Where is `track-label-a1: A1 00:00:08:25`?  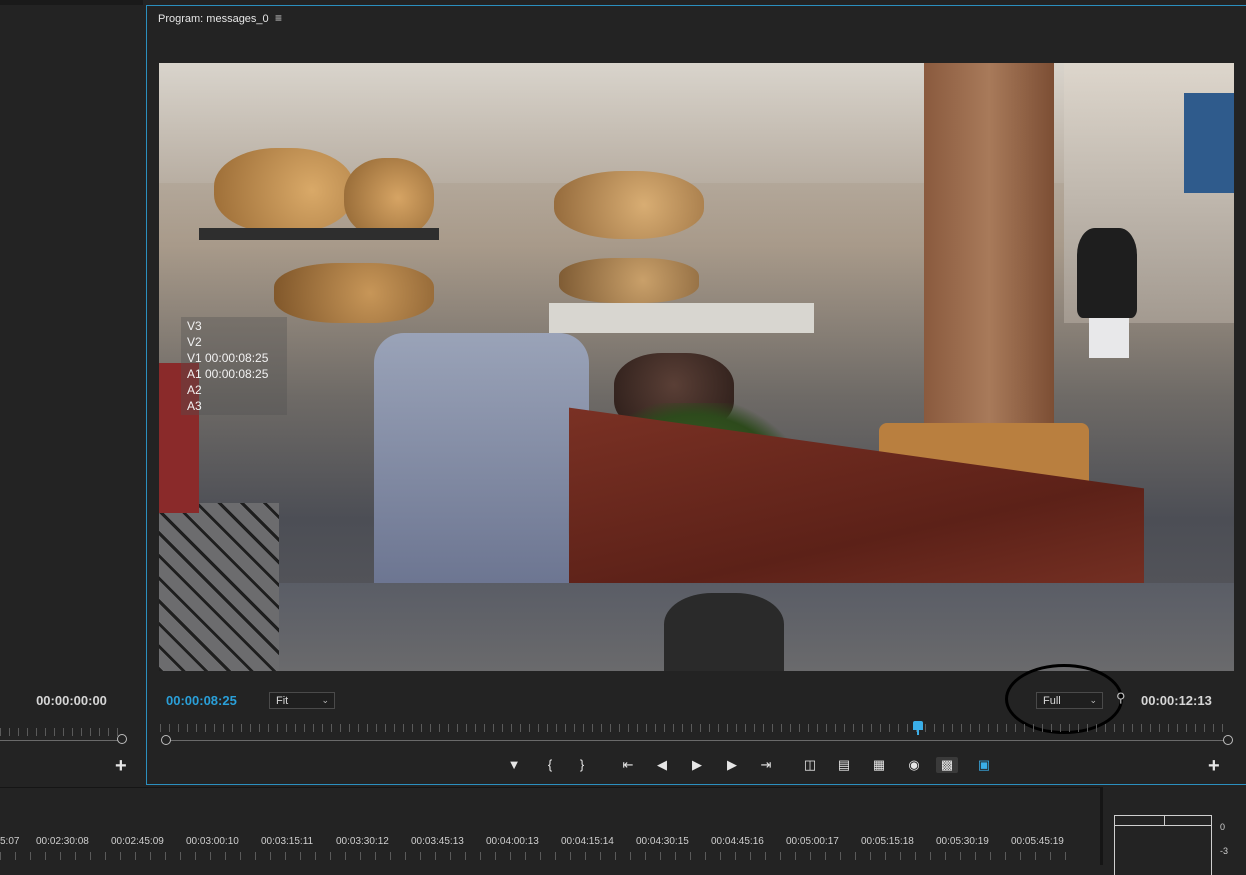 track-label-a1: A1 00:00:08:25 is located at coordinates (228, 374).